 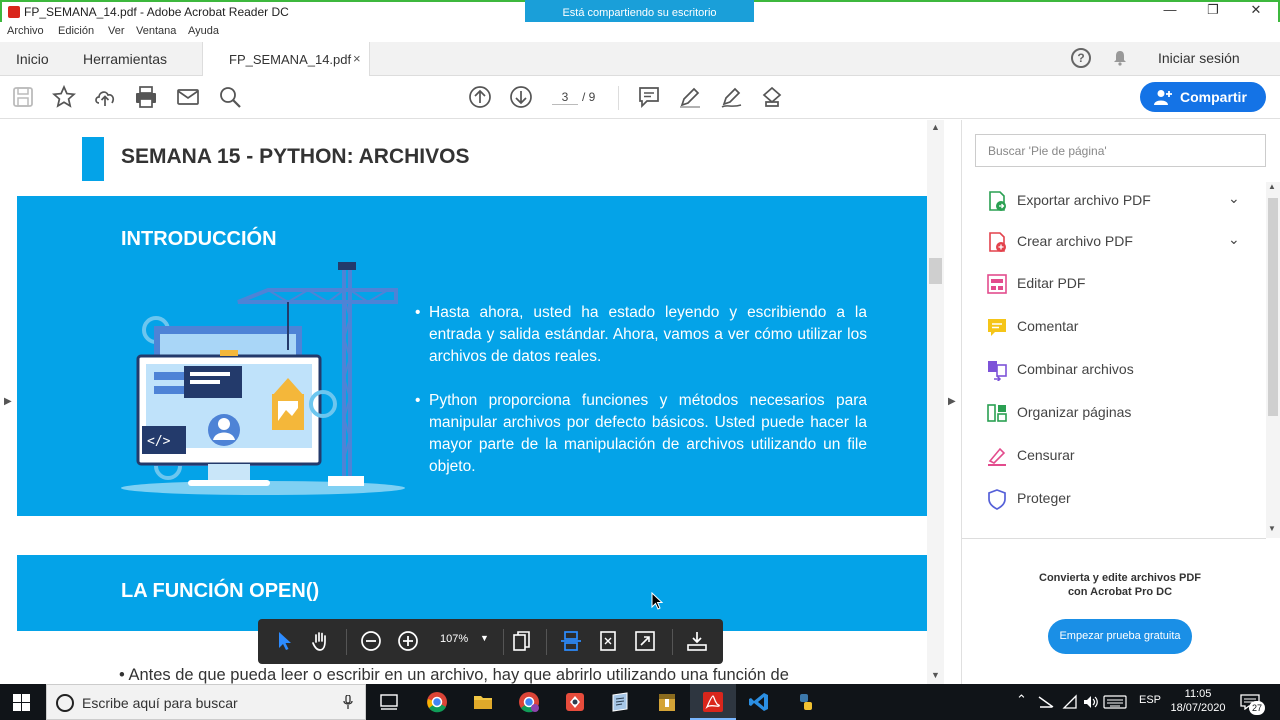 What do you see at coordinates (1118, 326) in the screenshot?
I see `tool-comment: Comentar` at bounding box center [1118, 326].